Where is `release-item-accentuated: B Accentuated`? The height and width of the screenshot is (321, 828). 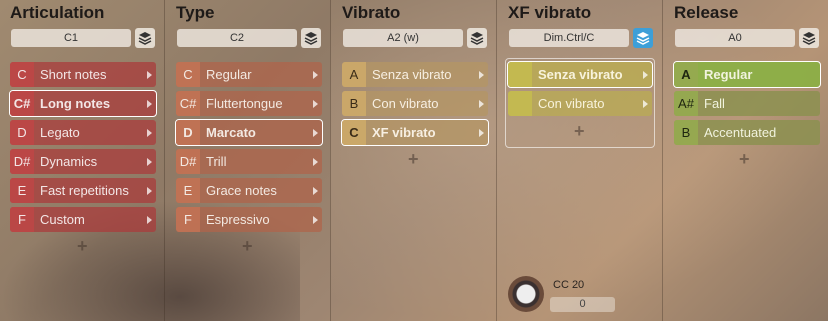 release-item-accentuated: B Accentuated is located at coordinates (747, 132).